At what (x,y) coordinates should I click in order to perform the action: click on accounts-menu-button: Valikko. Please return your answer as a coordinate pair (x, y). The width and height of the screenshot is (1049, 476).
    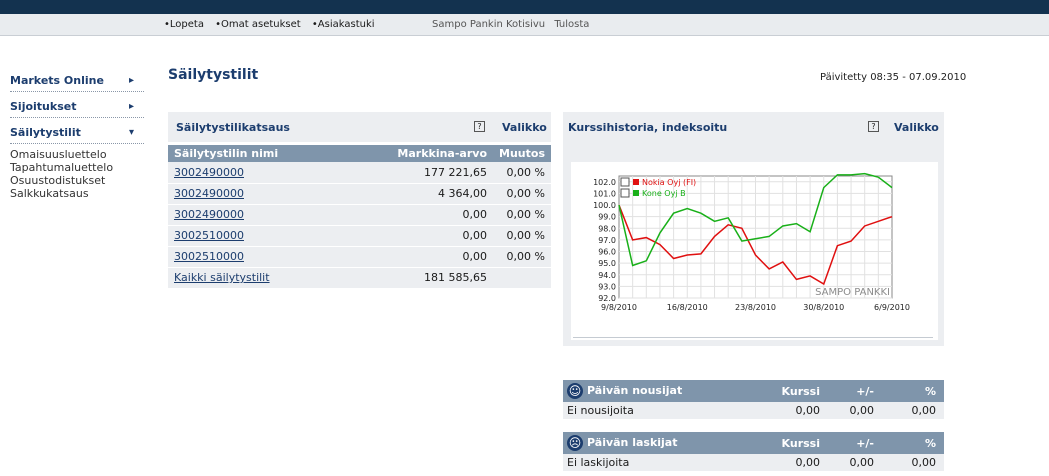
    Looking at the image, I should click on (524, 127).